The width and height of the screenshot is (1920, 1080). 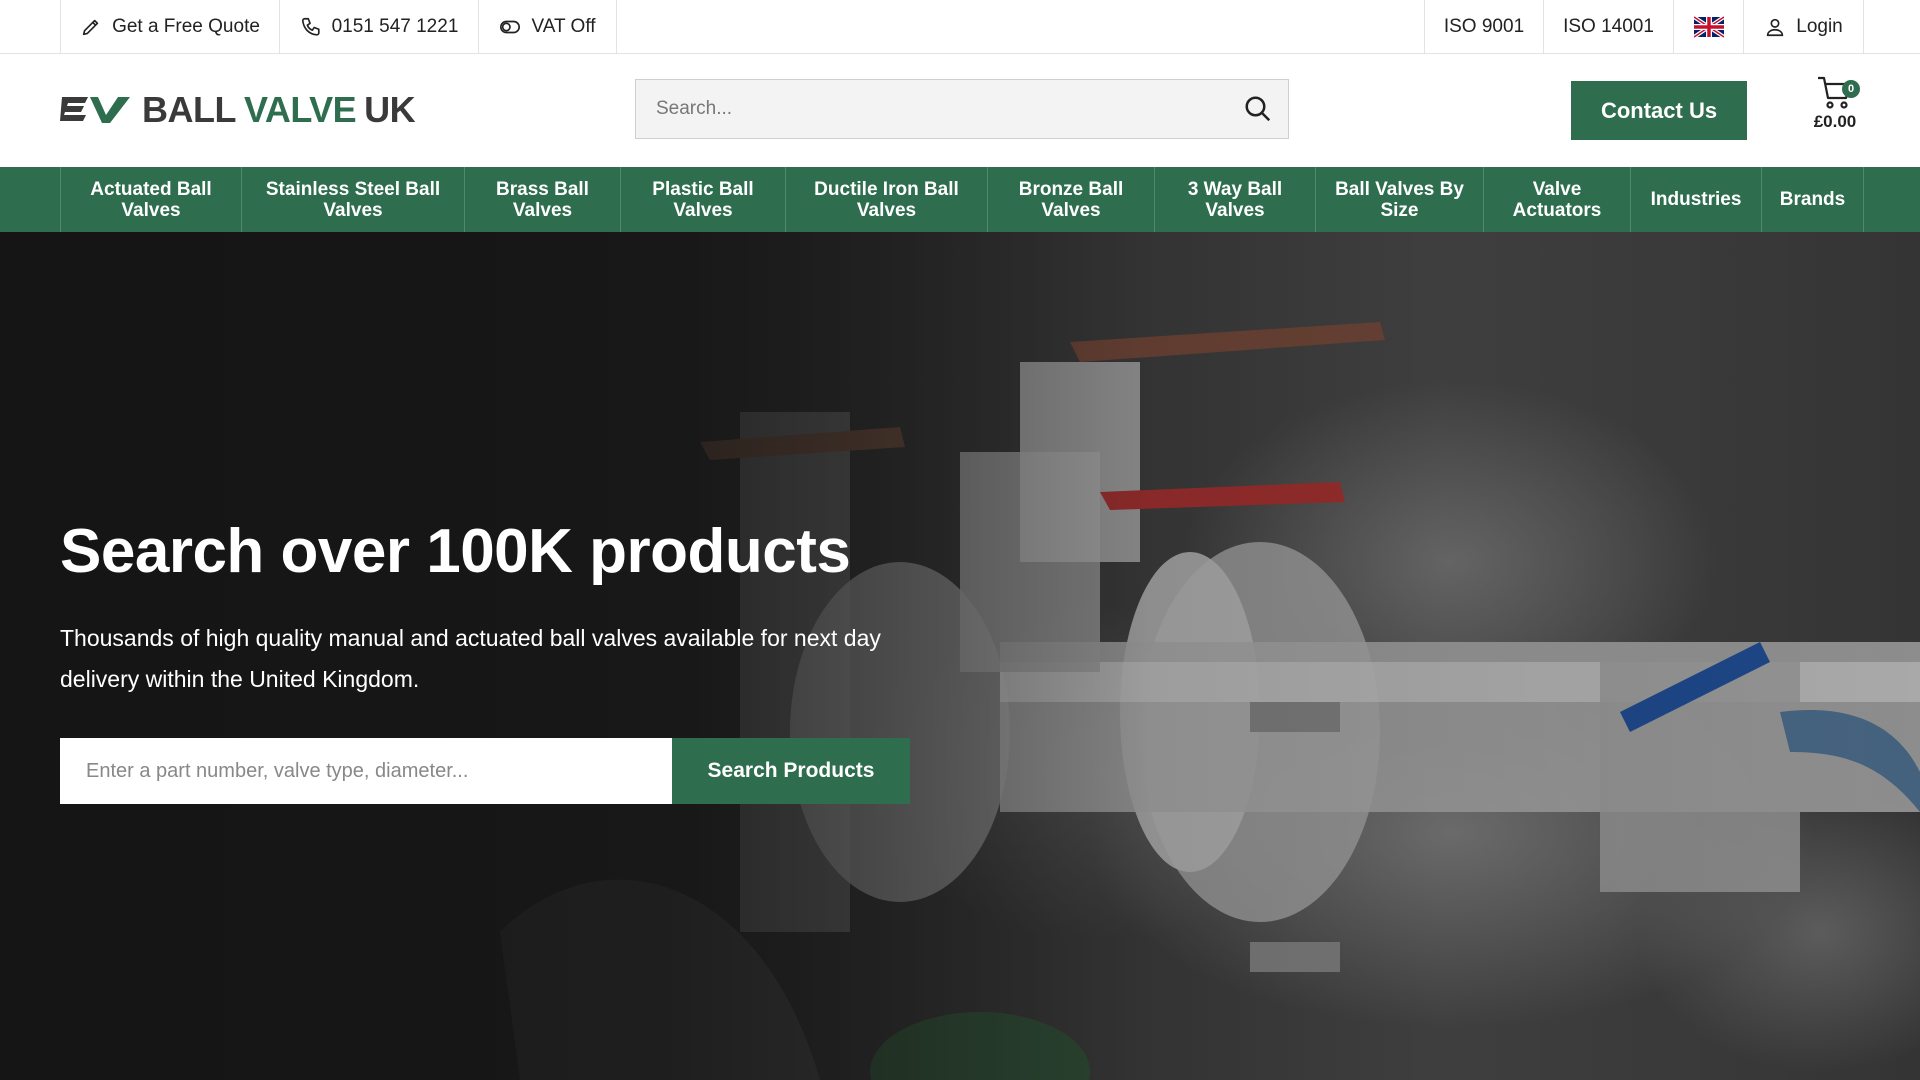 What do you see at coordinates (186, 26) in the screenshot?
I see `free-quote-label: Get a Free Quote` at bounding box center [186, 26].